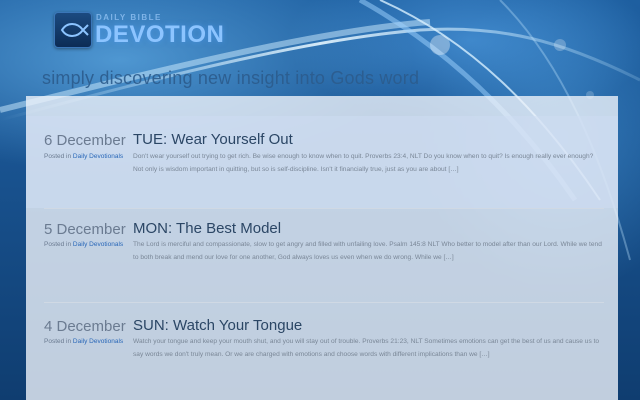  What do you see at coordinates (160, 34) in the screenshot?
I see `logo-title-text: DEVOTION` at bounding box center [160, 34].